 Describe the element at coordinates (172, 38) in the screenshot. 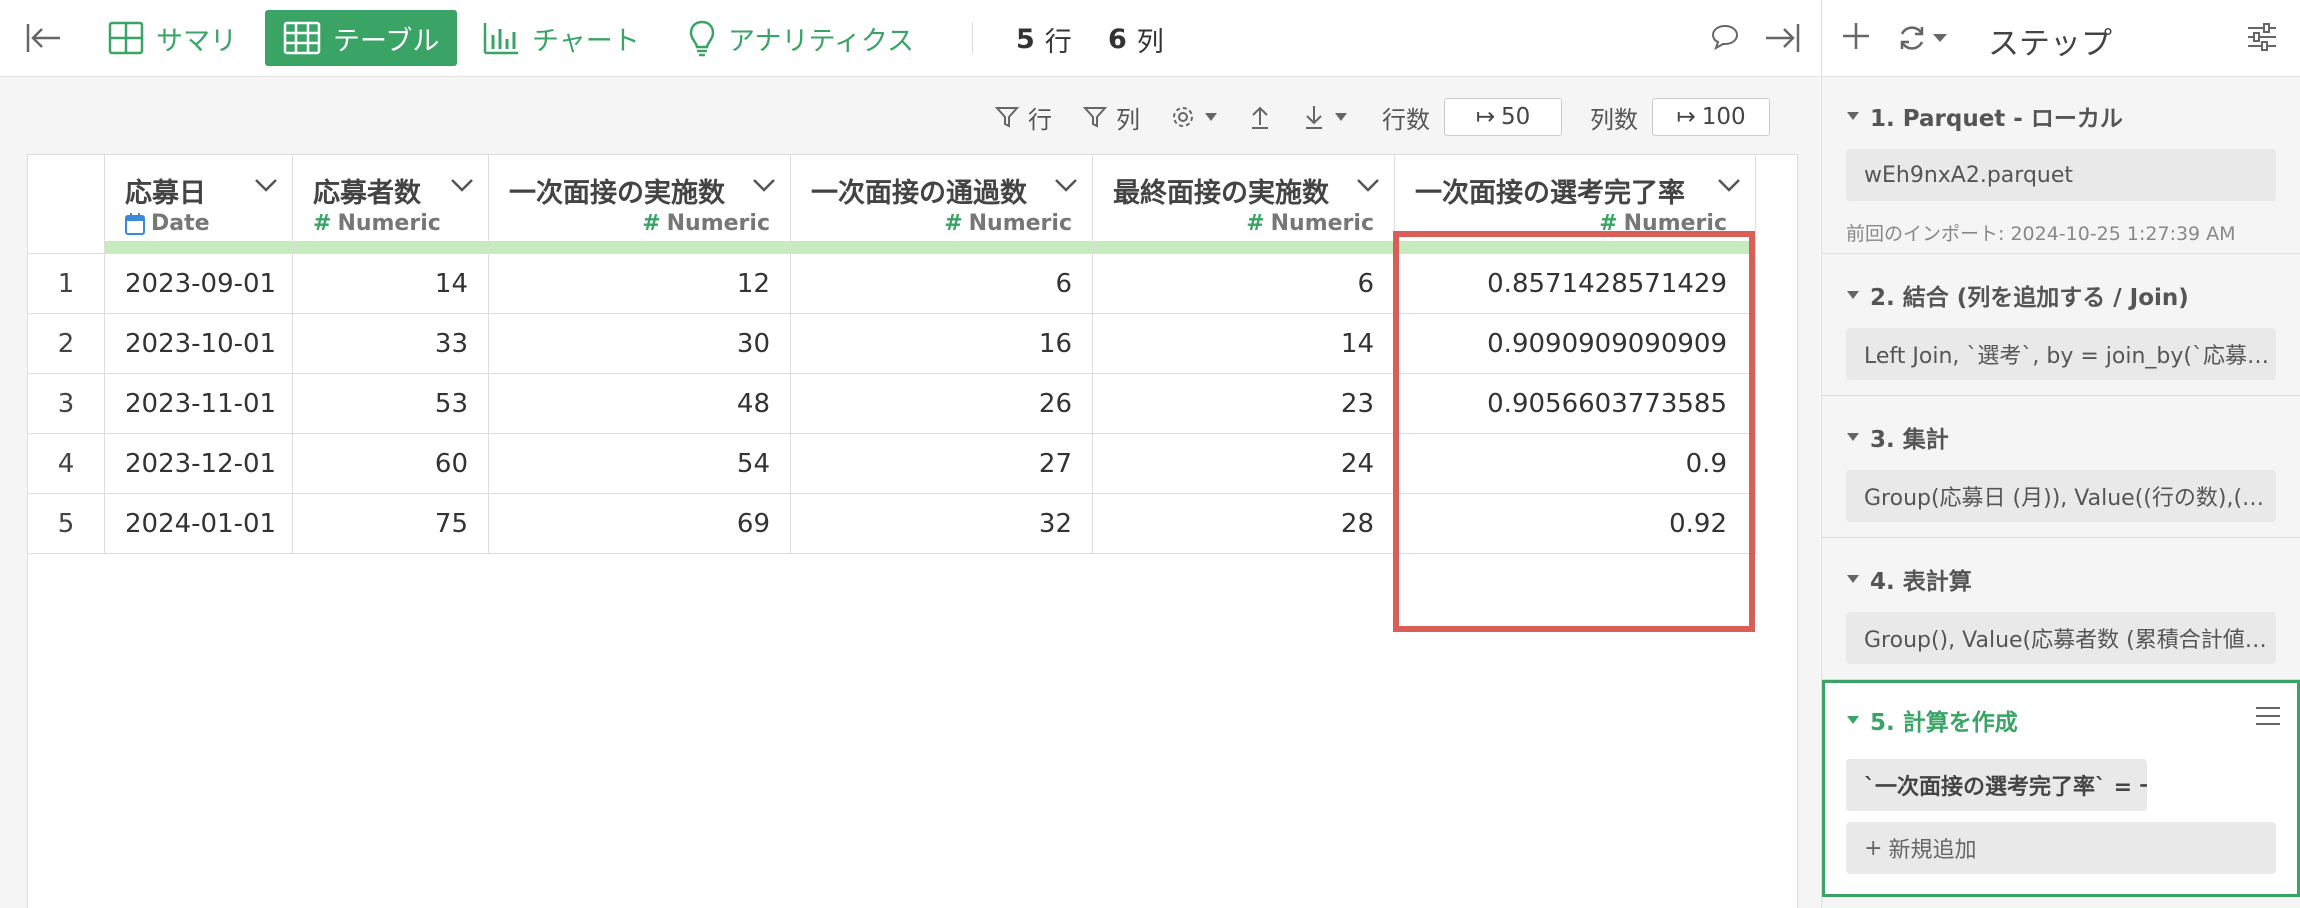

I see `tab-summary: サマリ` at that location.